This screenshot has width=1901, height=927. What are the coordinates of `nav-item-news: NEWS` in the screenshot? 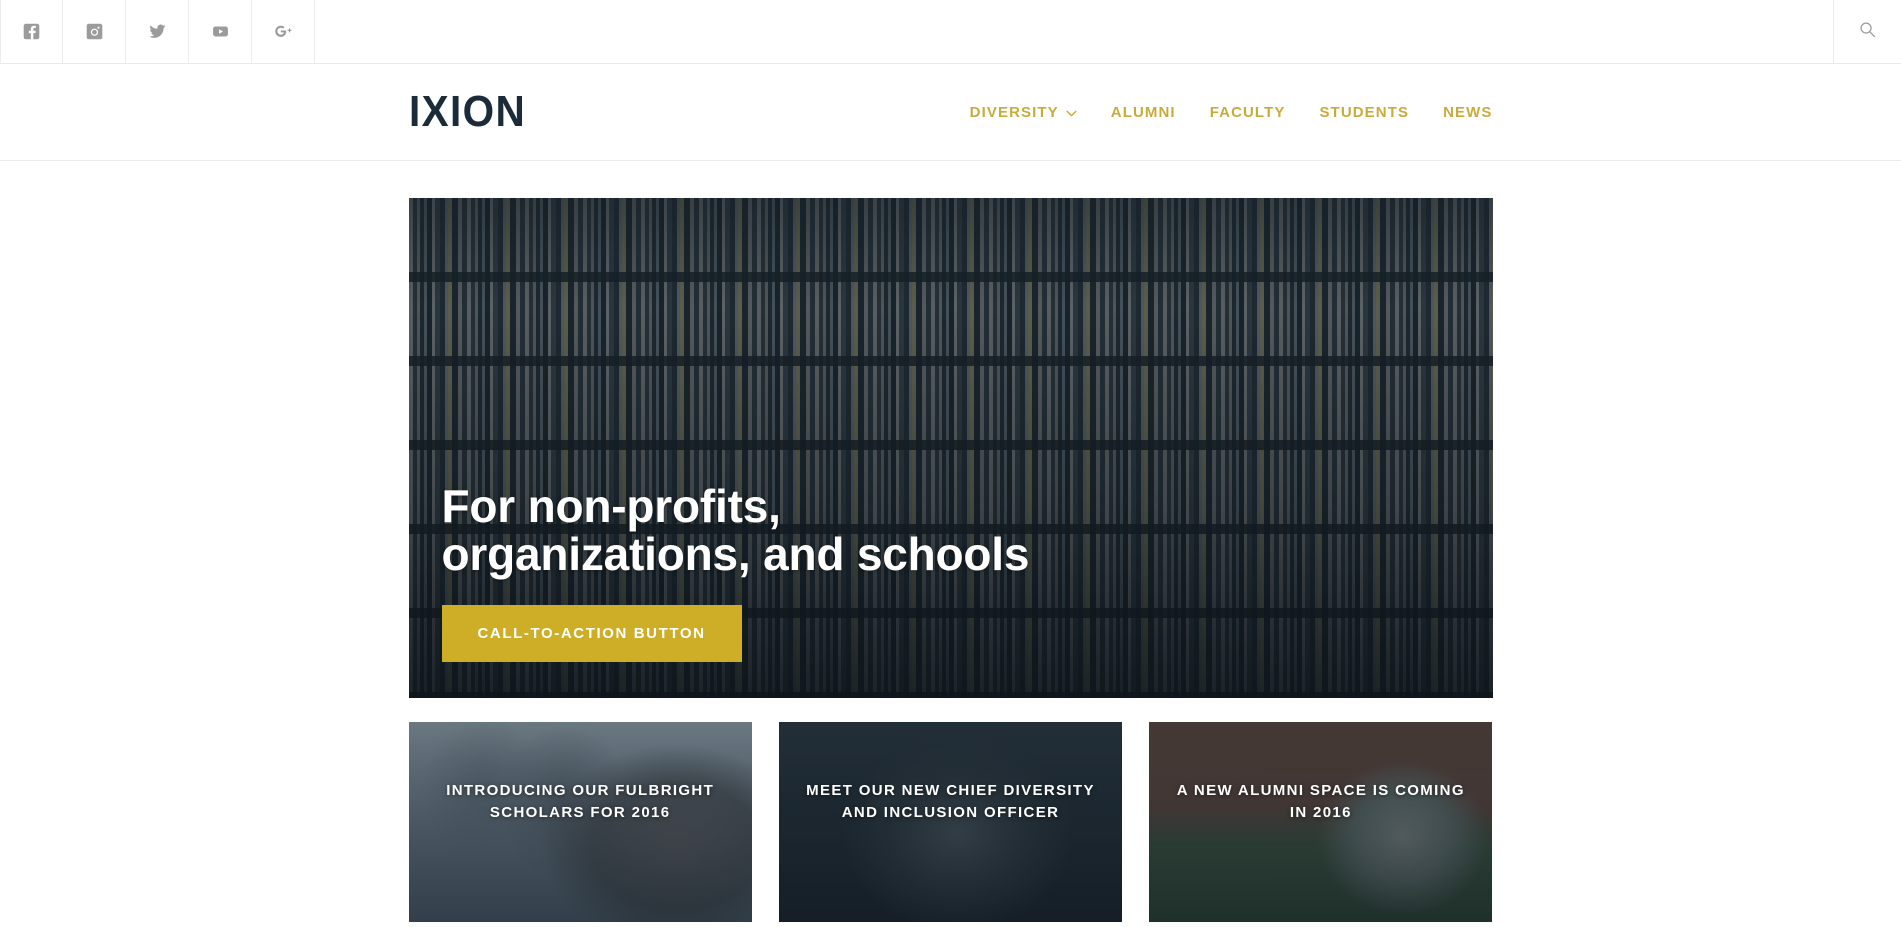 It's located at (1467, 112).